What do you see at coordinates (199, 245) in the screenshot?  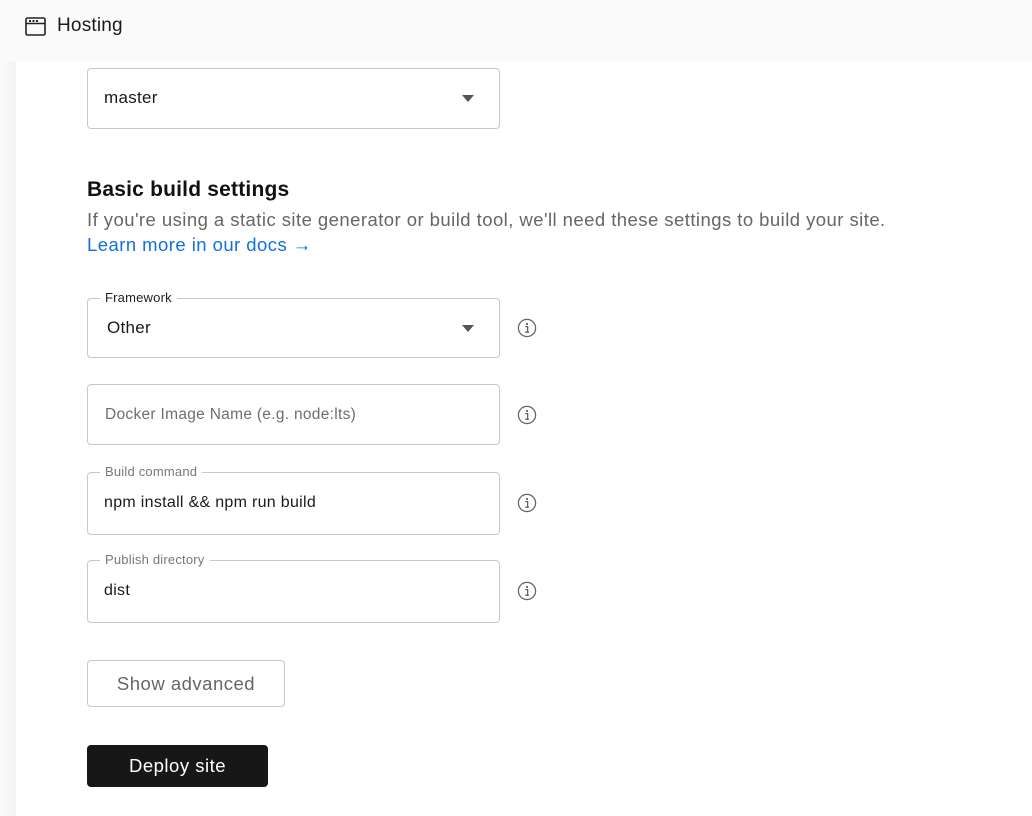 I see `docs-link: Learn more in our docs →` at bounding box center [199, 245].